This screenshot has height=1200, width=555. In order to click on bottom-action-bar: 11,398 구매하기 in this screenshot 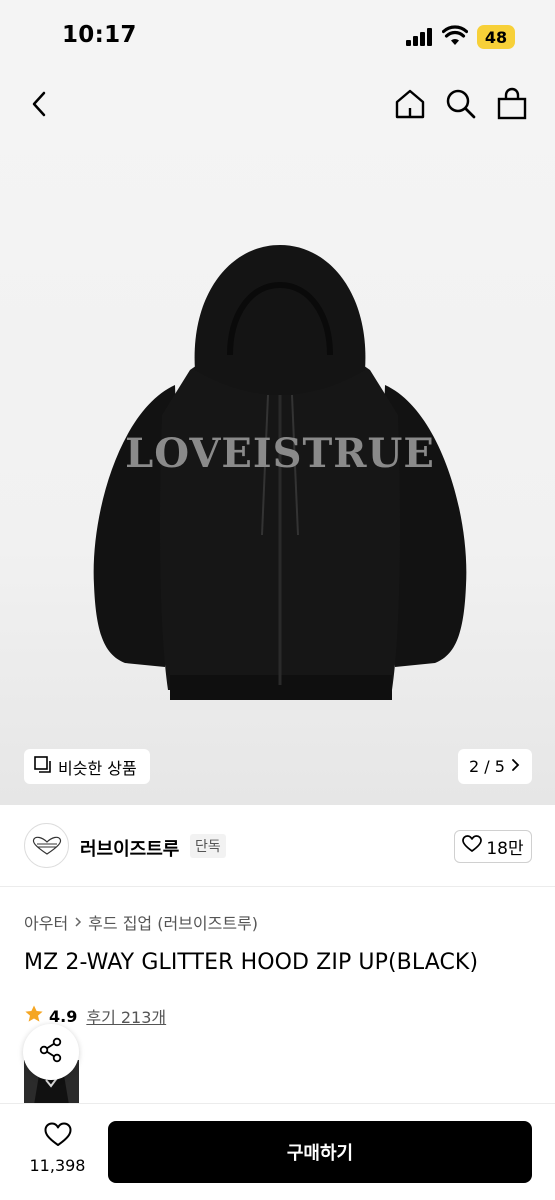, I will do `click(277, 1151)`.